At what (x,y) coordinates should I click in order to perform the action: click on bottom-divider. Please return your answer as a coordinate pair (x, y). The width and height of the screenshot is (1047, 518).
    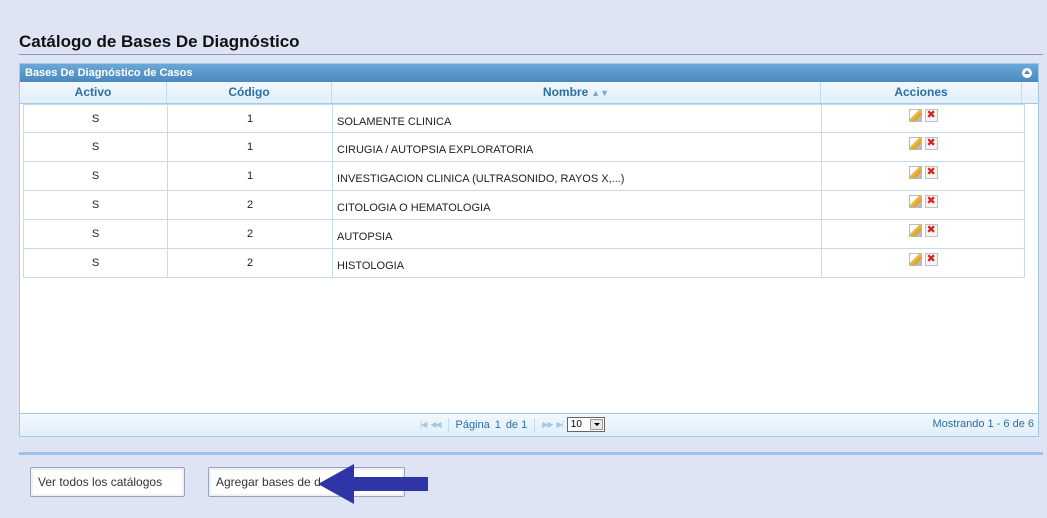
    Looking at the image, I should click on (531, 453).